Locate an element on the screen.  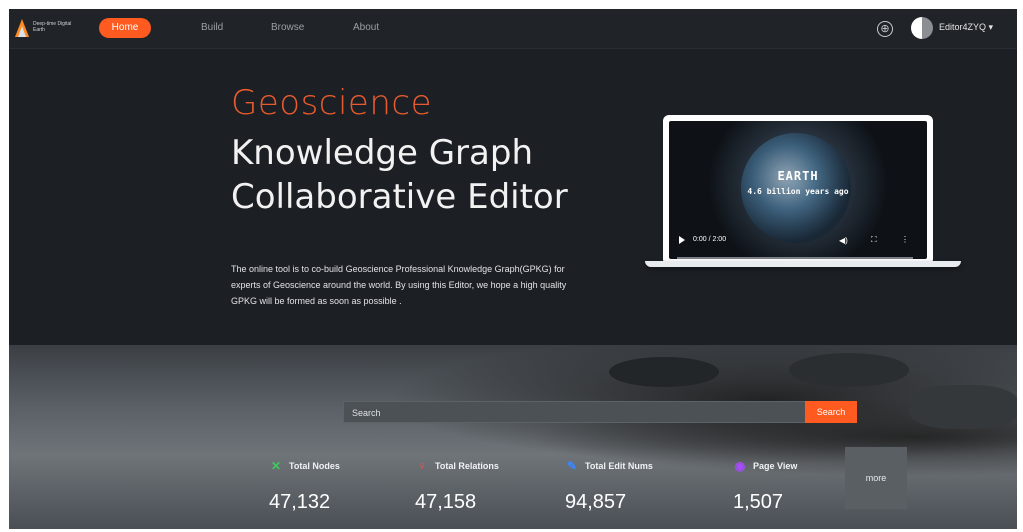
nodes-icon: ✕ is located at coordinates (276, 465).